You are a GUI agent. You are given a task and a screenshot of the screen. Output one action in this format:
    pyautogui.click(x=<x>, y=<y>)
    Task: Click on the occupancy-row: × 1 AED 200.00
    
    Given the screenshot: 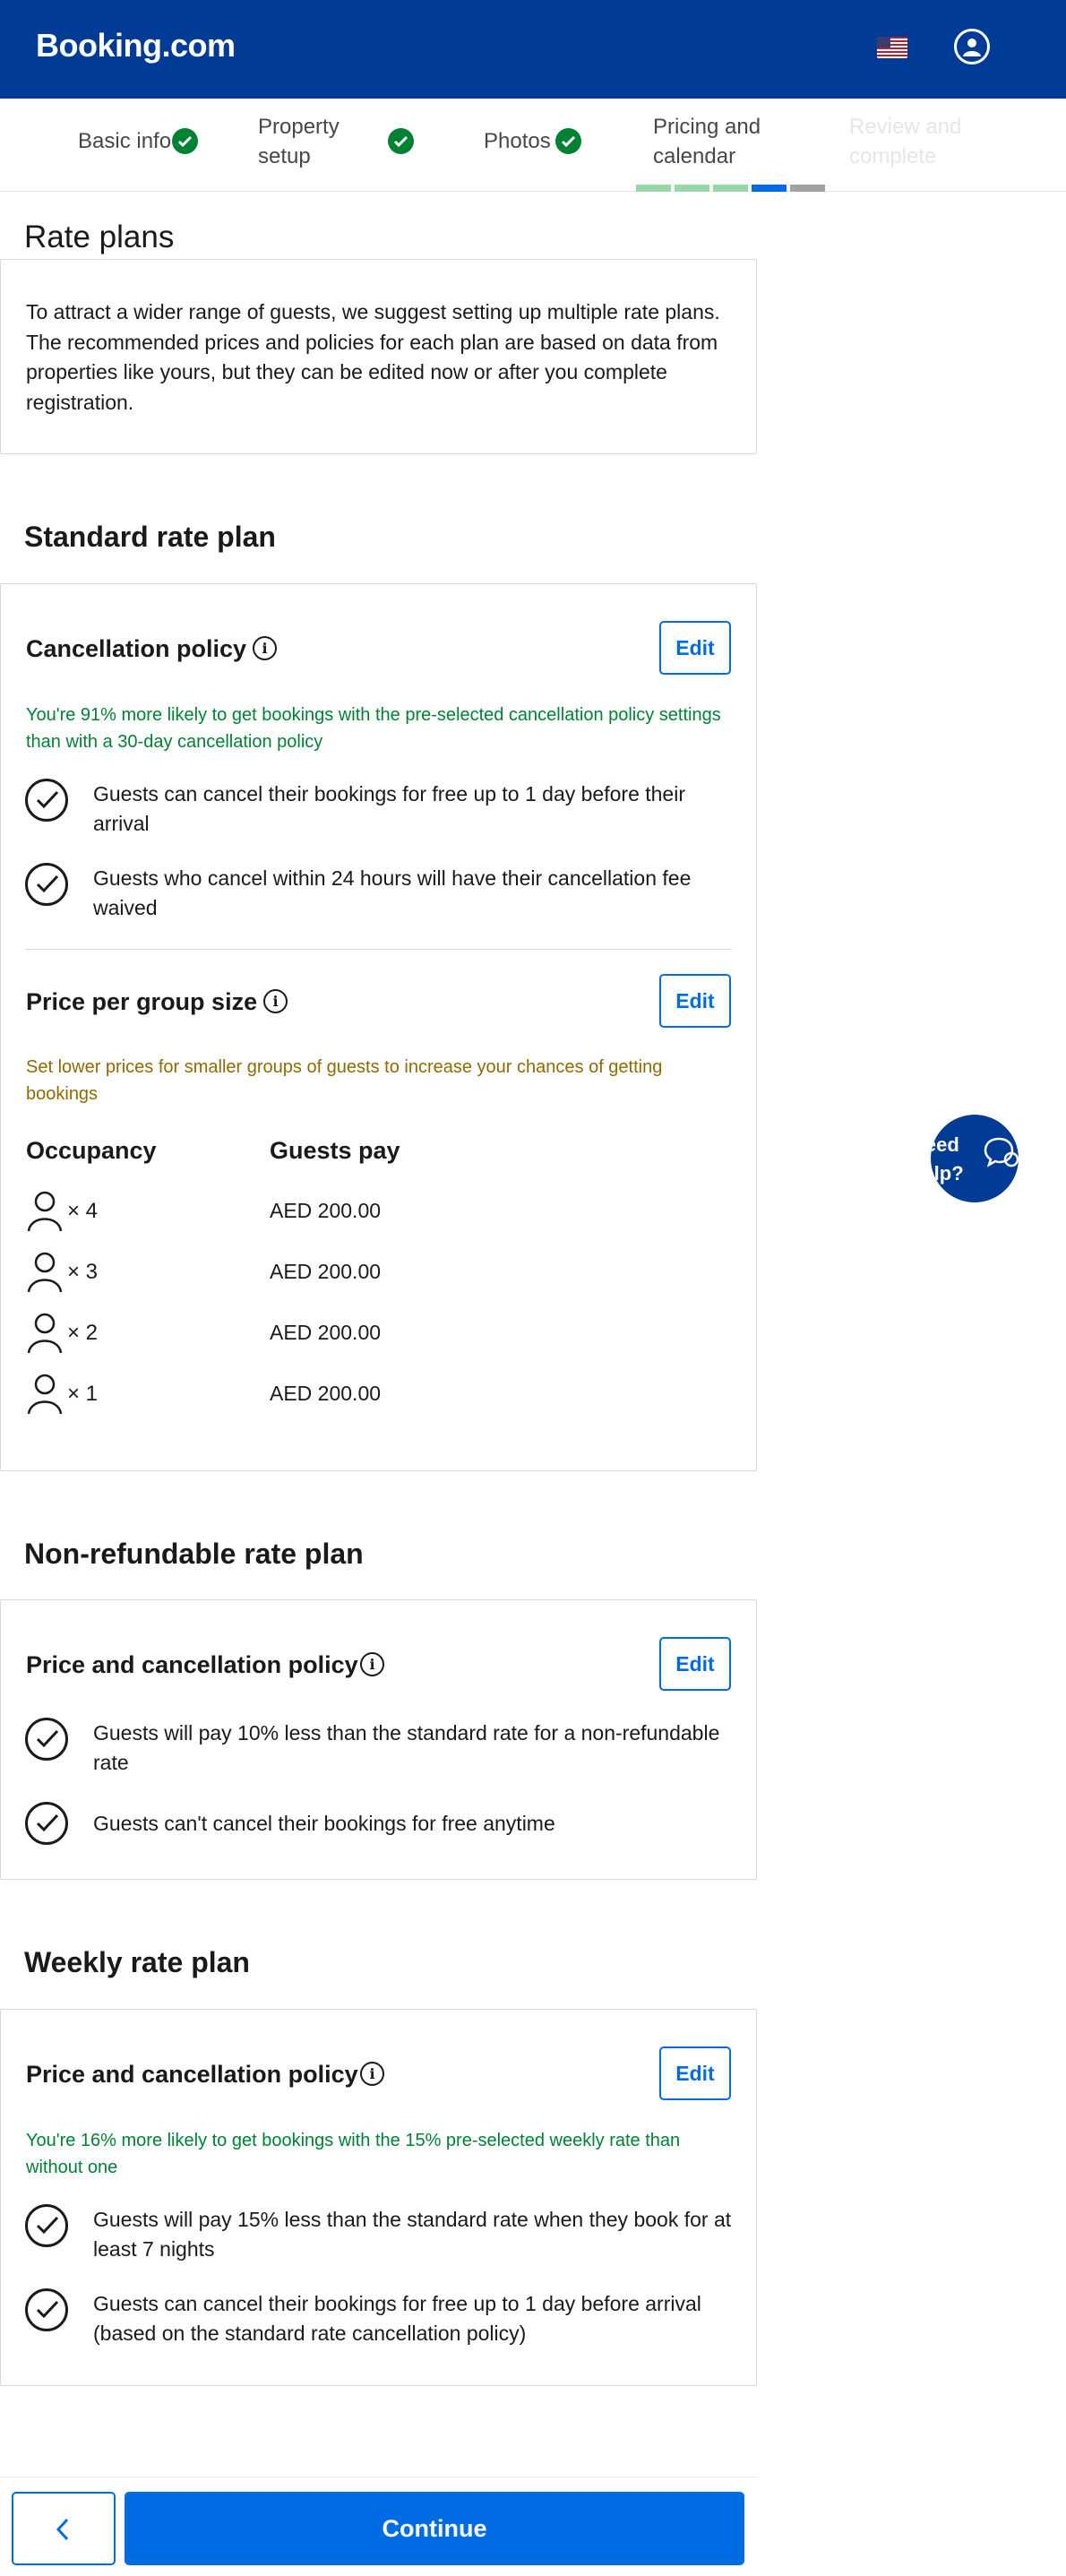 What is the action you would take?
    pyautogui.click(x=375, y=1395)
    